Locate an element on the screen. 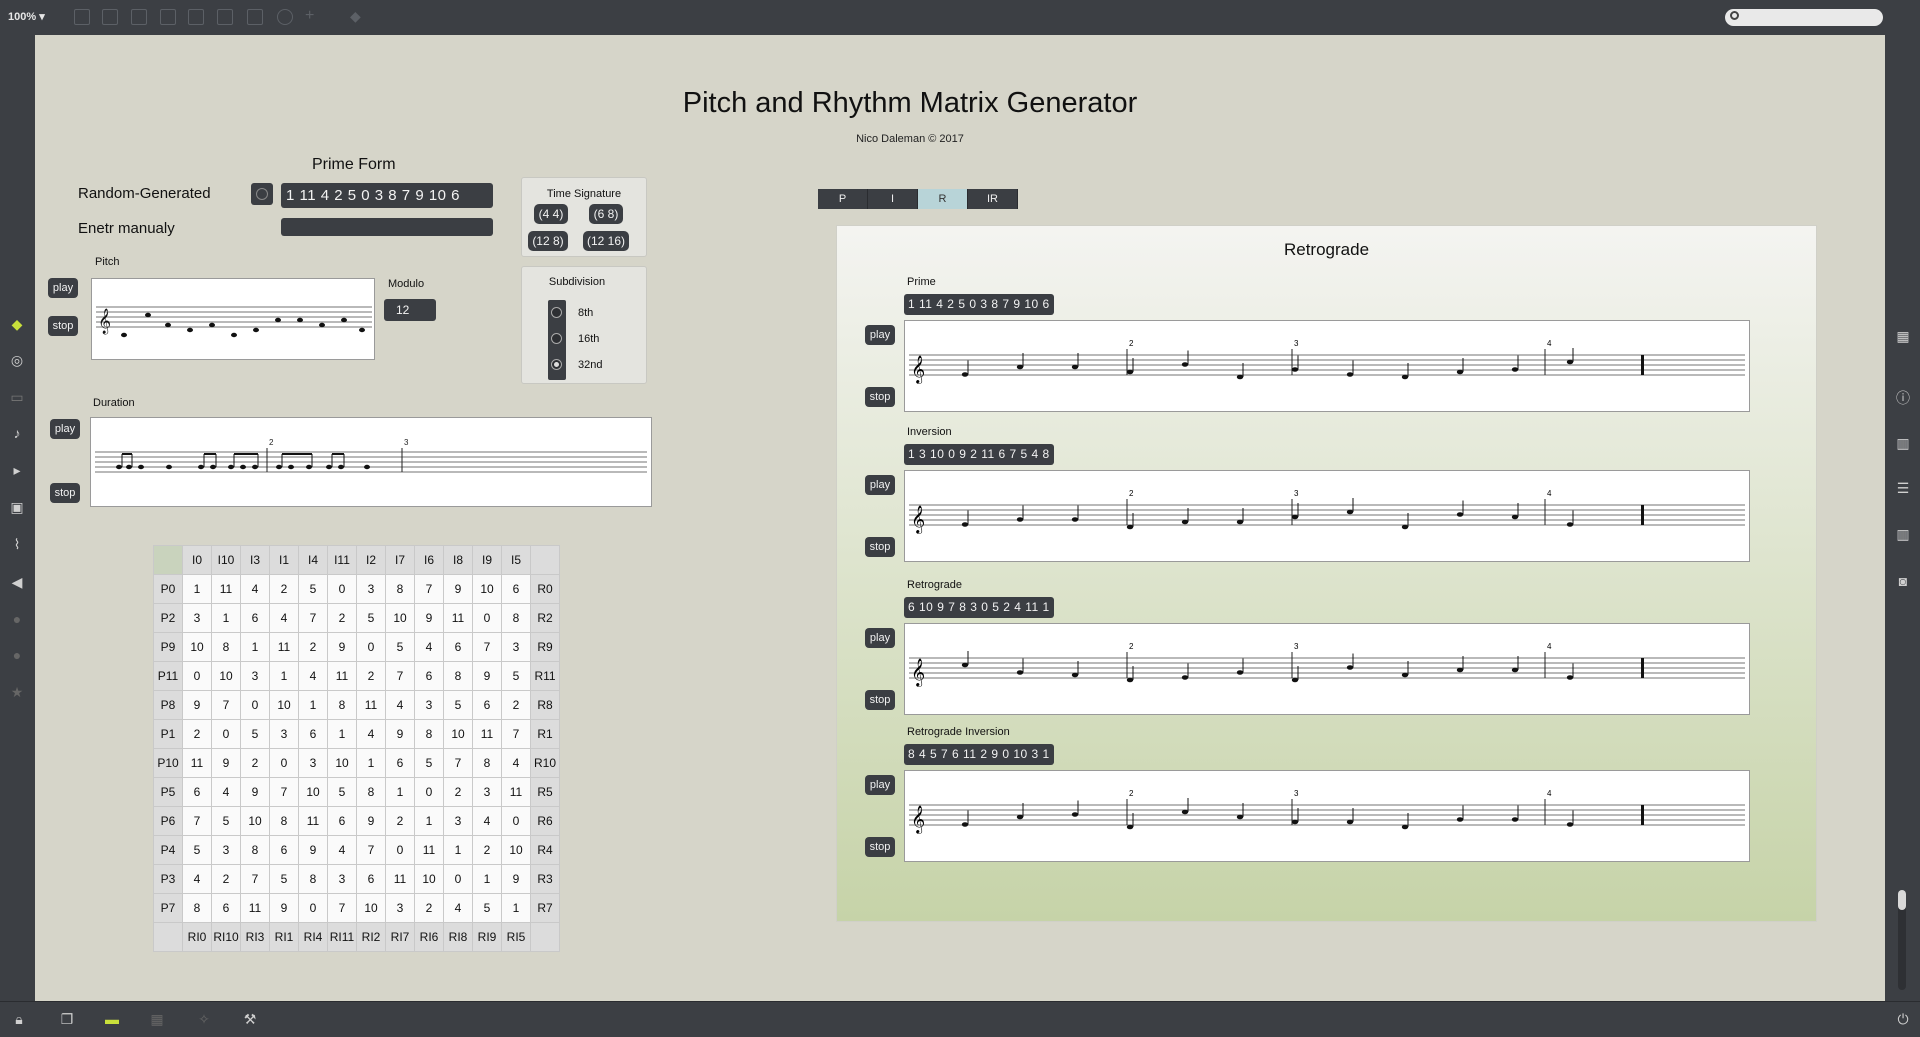 This screenshot has height=1037, width=1920. retrograde-row-series: 1 3 10 0 9 2 11 6 7 5 4 8 is located at coordinates (979, 454).